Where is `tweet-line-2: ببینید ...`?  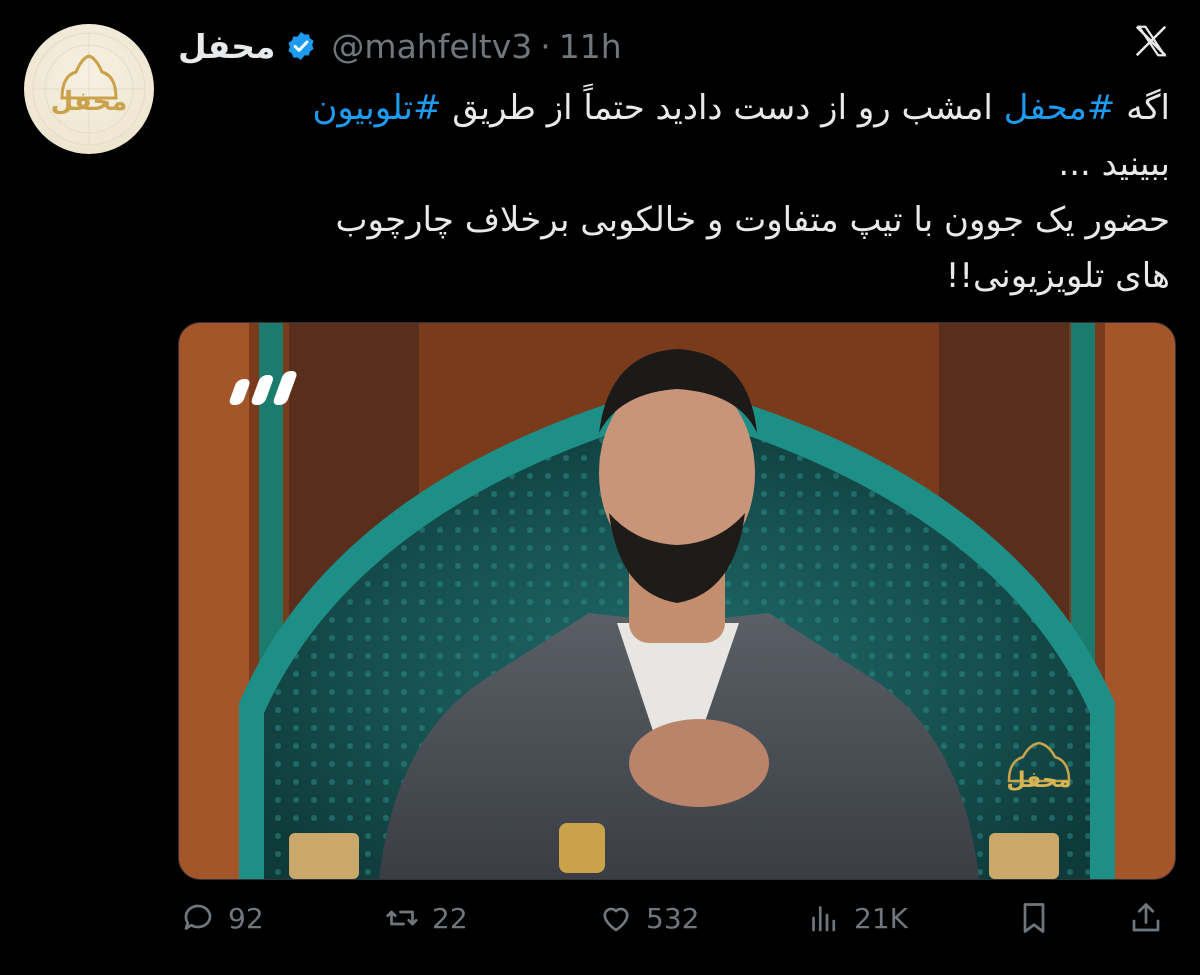
tweet-line-2: ببینید ... is located at coordinates (1114, 164).